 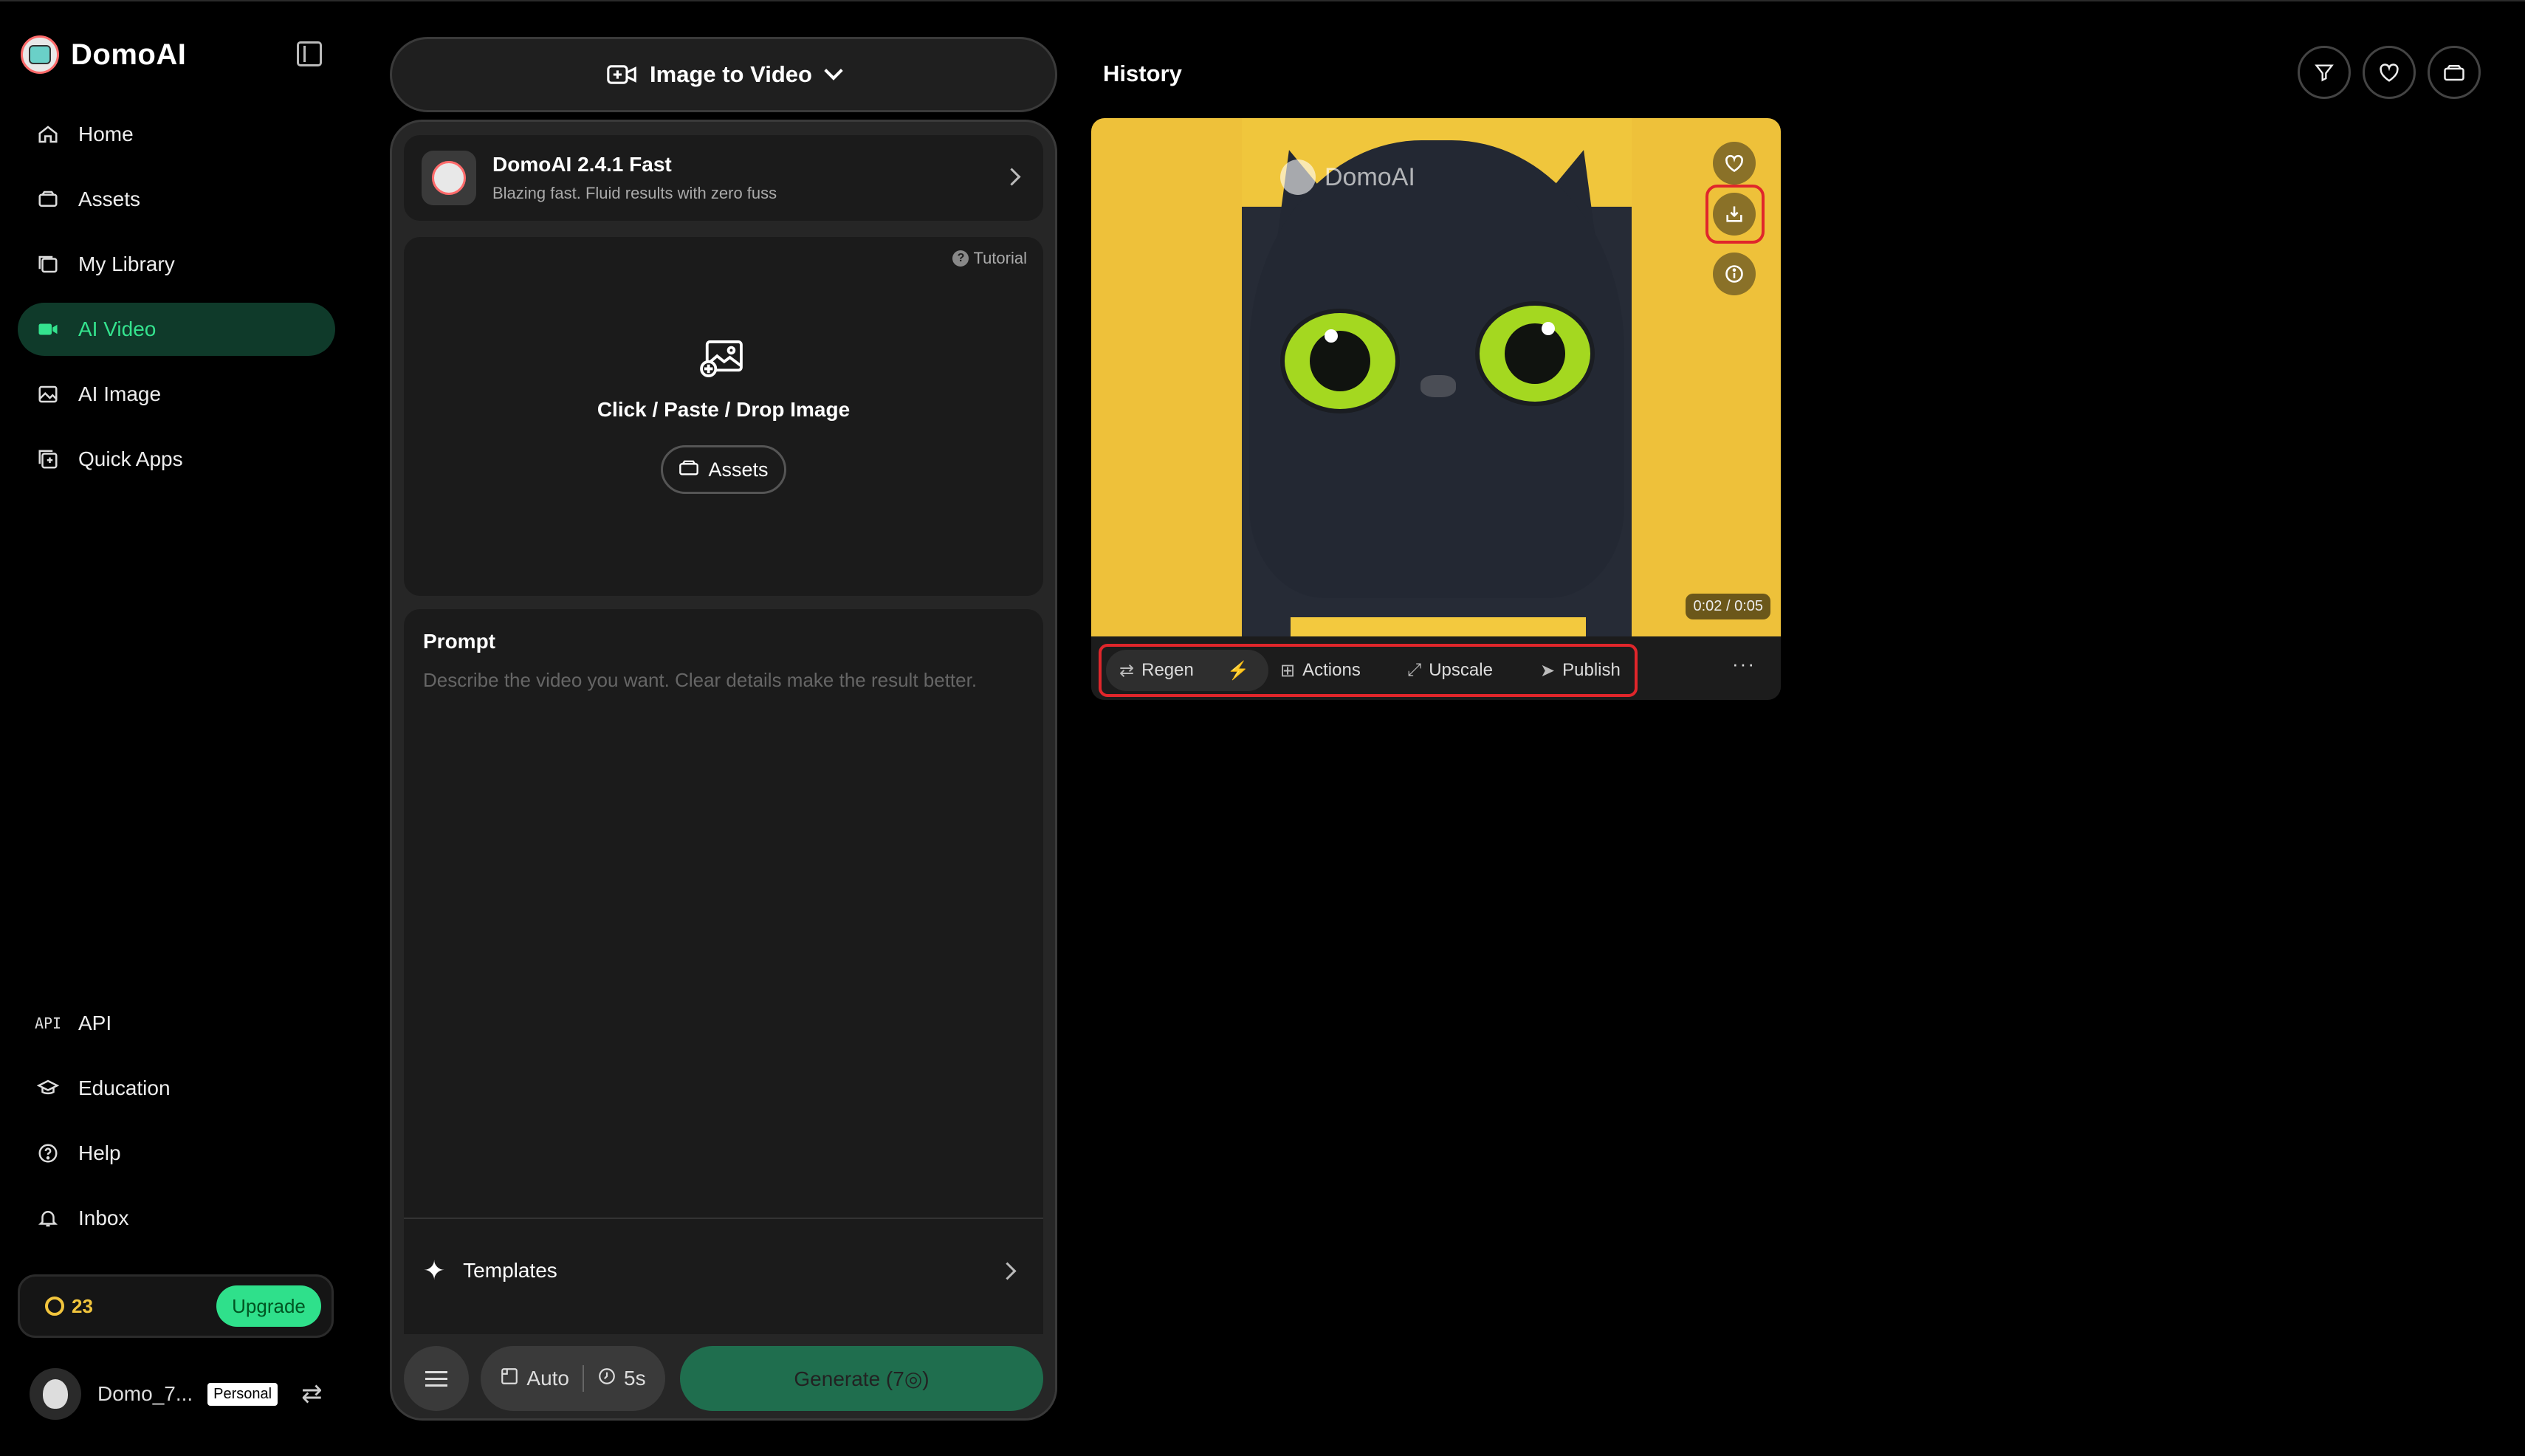 What do you see at coordinates (1263, 1) in the screenshot?
I see `top-border` at bounding box center [1263, 1].